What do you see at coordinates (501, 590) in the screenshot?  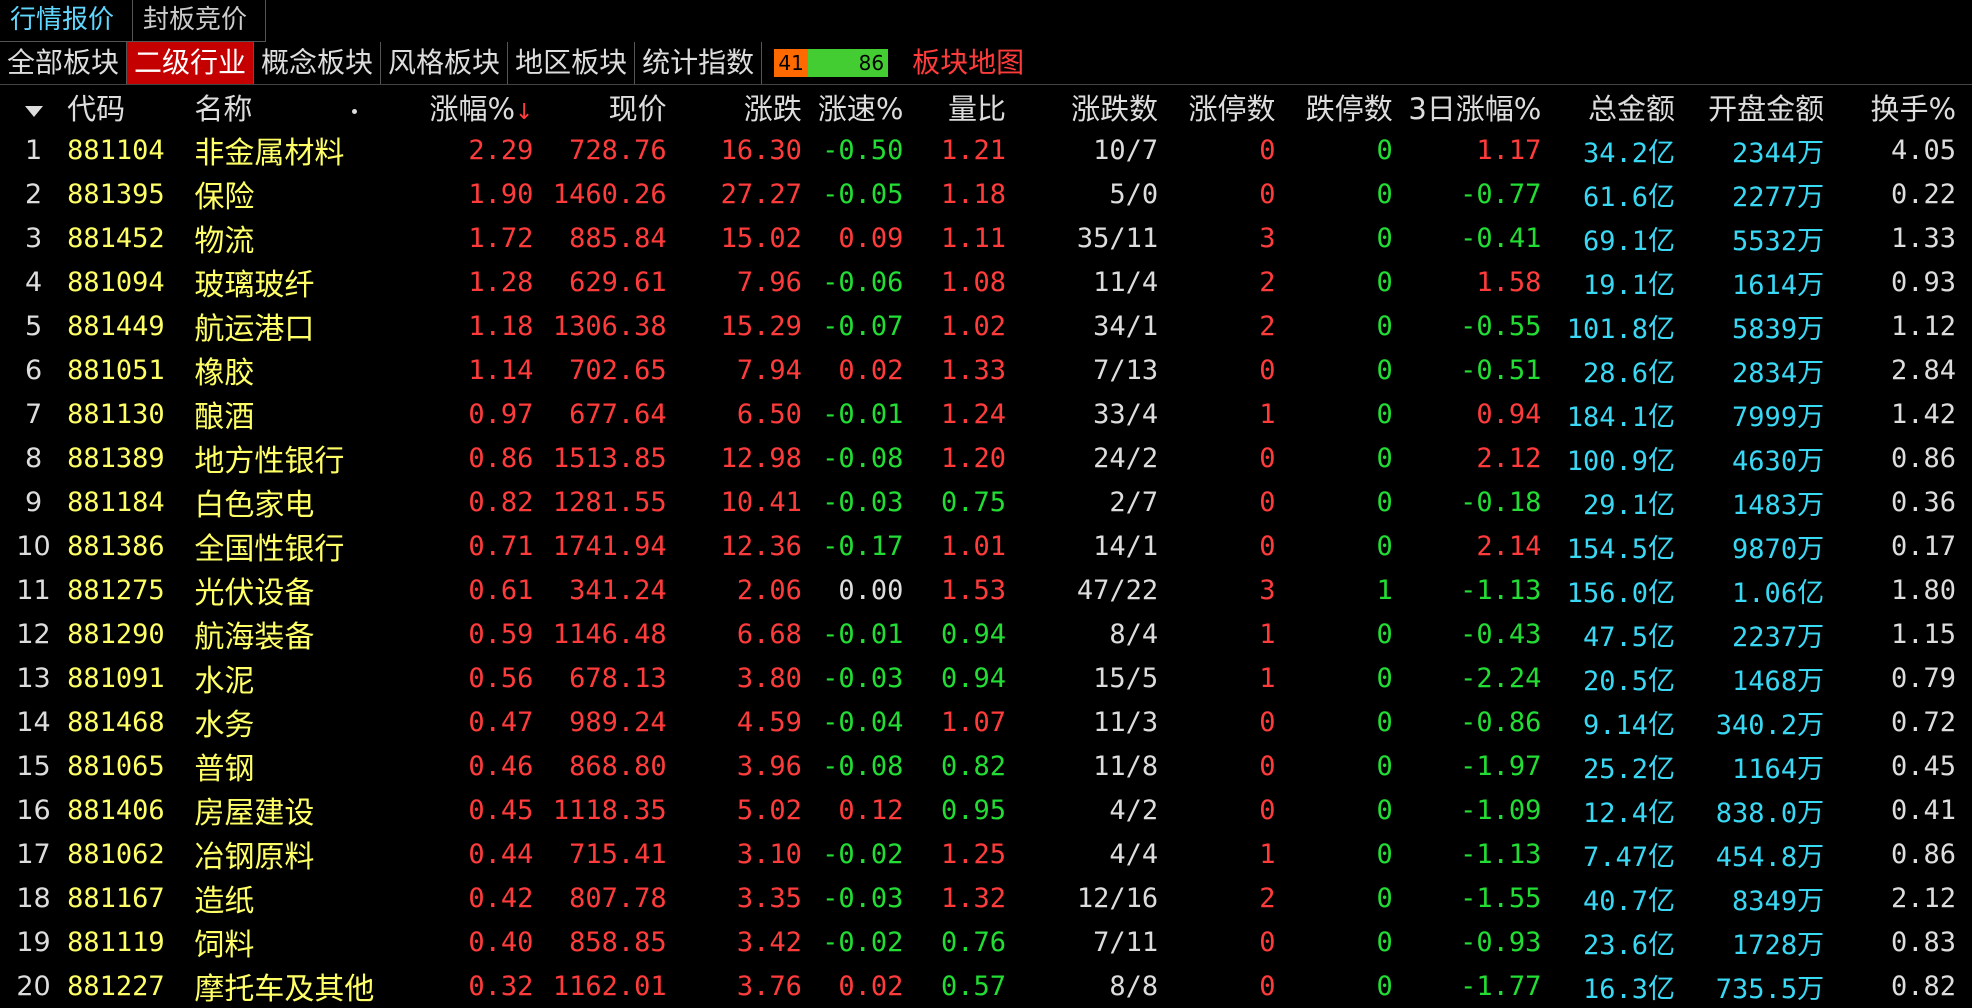 I see `change-pct: 0.61` at bounding box center [501, 590].